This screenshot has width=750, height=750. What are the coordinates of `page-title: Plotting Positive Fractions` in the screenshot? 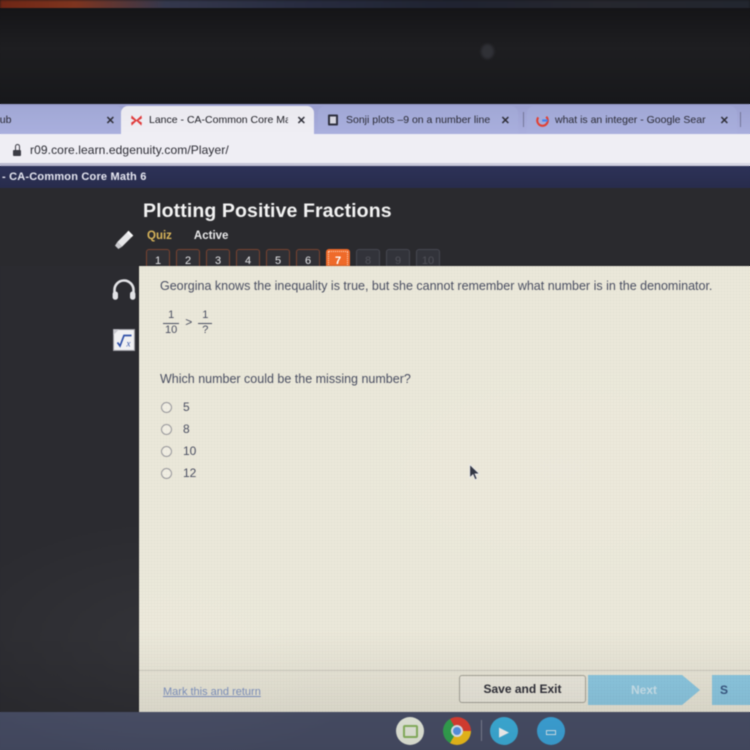 It's located at (267, 211).